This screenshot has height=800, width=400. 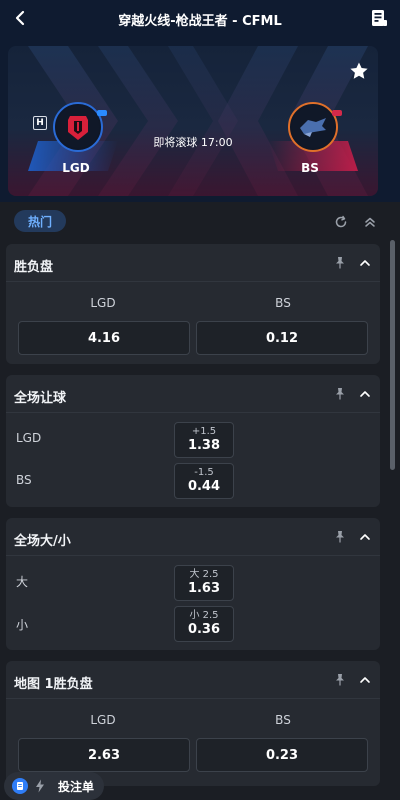 I want to click on handicap-line: -1.5, so click(x=204, y=472).